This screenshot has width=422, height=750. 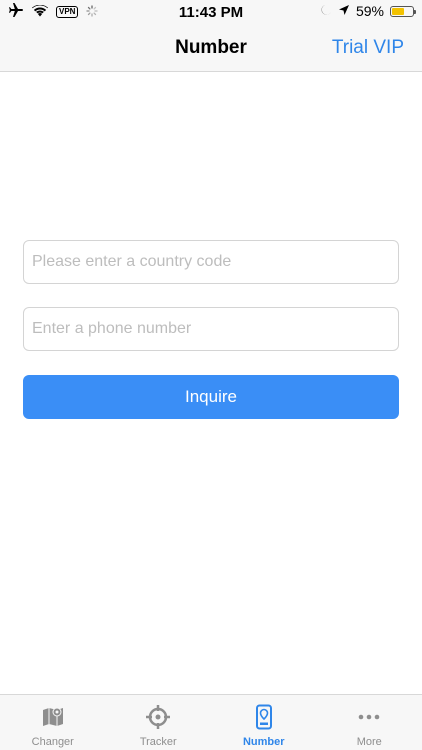 What do you see at coordinates (369, 742) in the screenshot?
I see `tab-label: More` at bounding box center [369, 742].